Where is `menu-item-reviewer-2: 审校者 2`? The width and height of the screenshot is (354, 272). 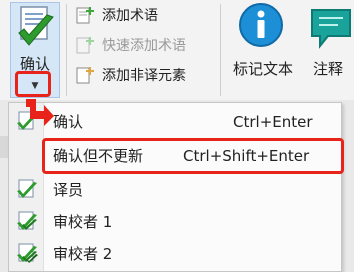 menu-item-reviewer-2: 审校者 2 is located at coordinates (175, 254).